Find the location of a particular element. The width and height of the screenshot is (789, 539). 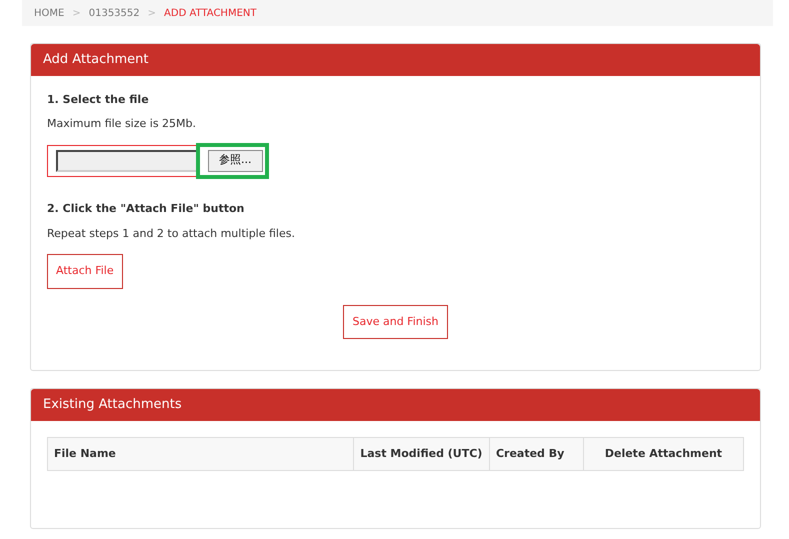

breadcrumb-link: ADD ATTACHMENT is located at coordinates (210, 13).